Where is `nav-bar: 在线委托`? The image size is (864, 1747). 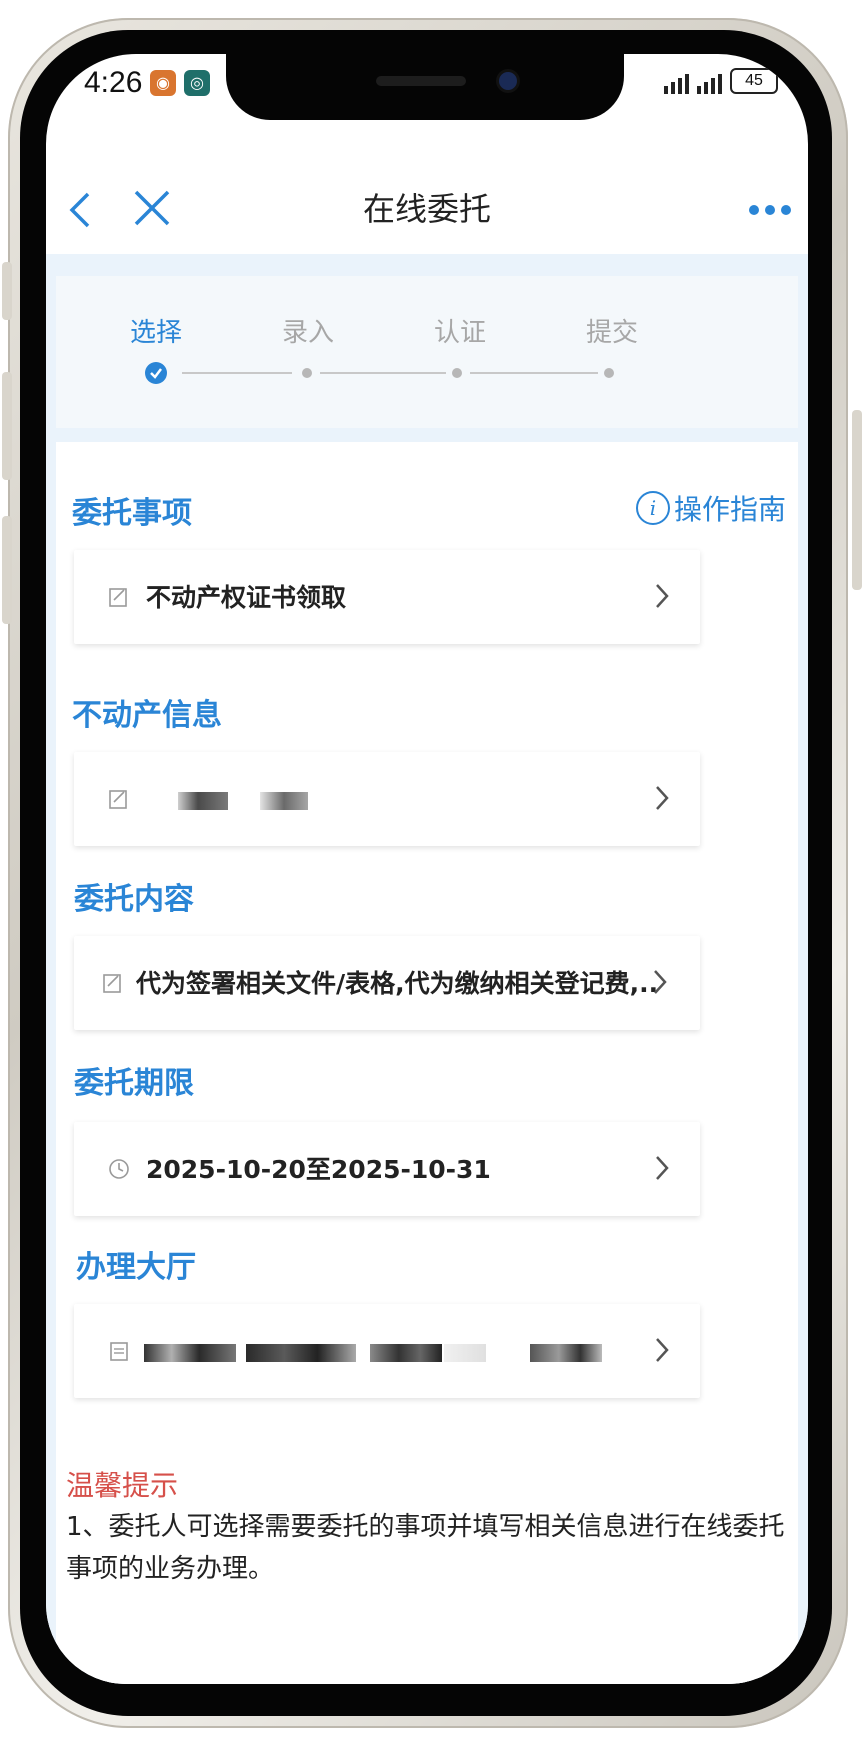
nav-bar: 在线委托 is located at coordinates (427, 199).